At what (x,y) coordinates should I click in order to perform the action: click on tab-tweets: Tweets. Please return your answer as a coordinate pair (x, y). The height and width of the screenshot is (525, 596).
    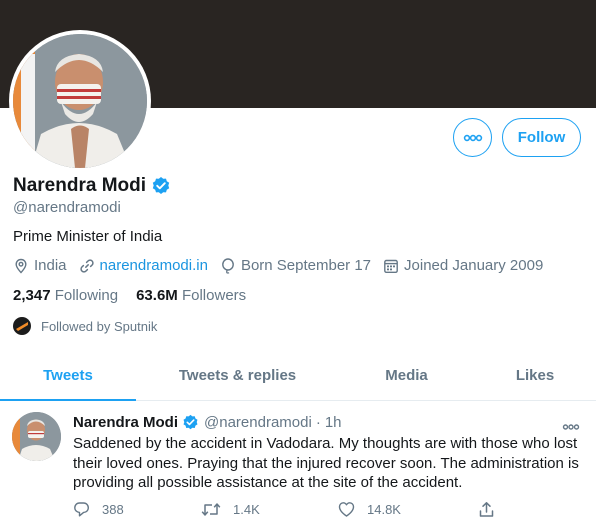
    Looking at the image, I should click on (68, 375).